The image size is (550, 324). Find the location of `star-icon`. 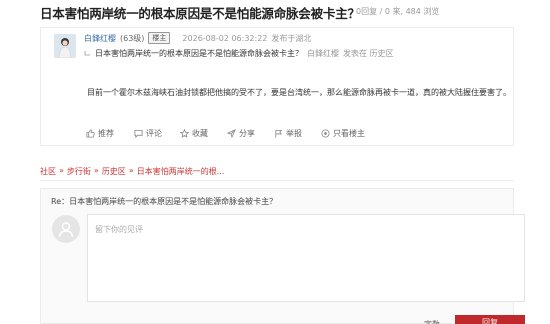

star-icon is located at coordinates (184, 133).